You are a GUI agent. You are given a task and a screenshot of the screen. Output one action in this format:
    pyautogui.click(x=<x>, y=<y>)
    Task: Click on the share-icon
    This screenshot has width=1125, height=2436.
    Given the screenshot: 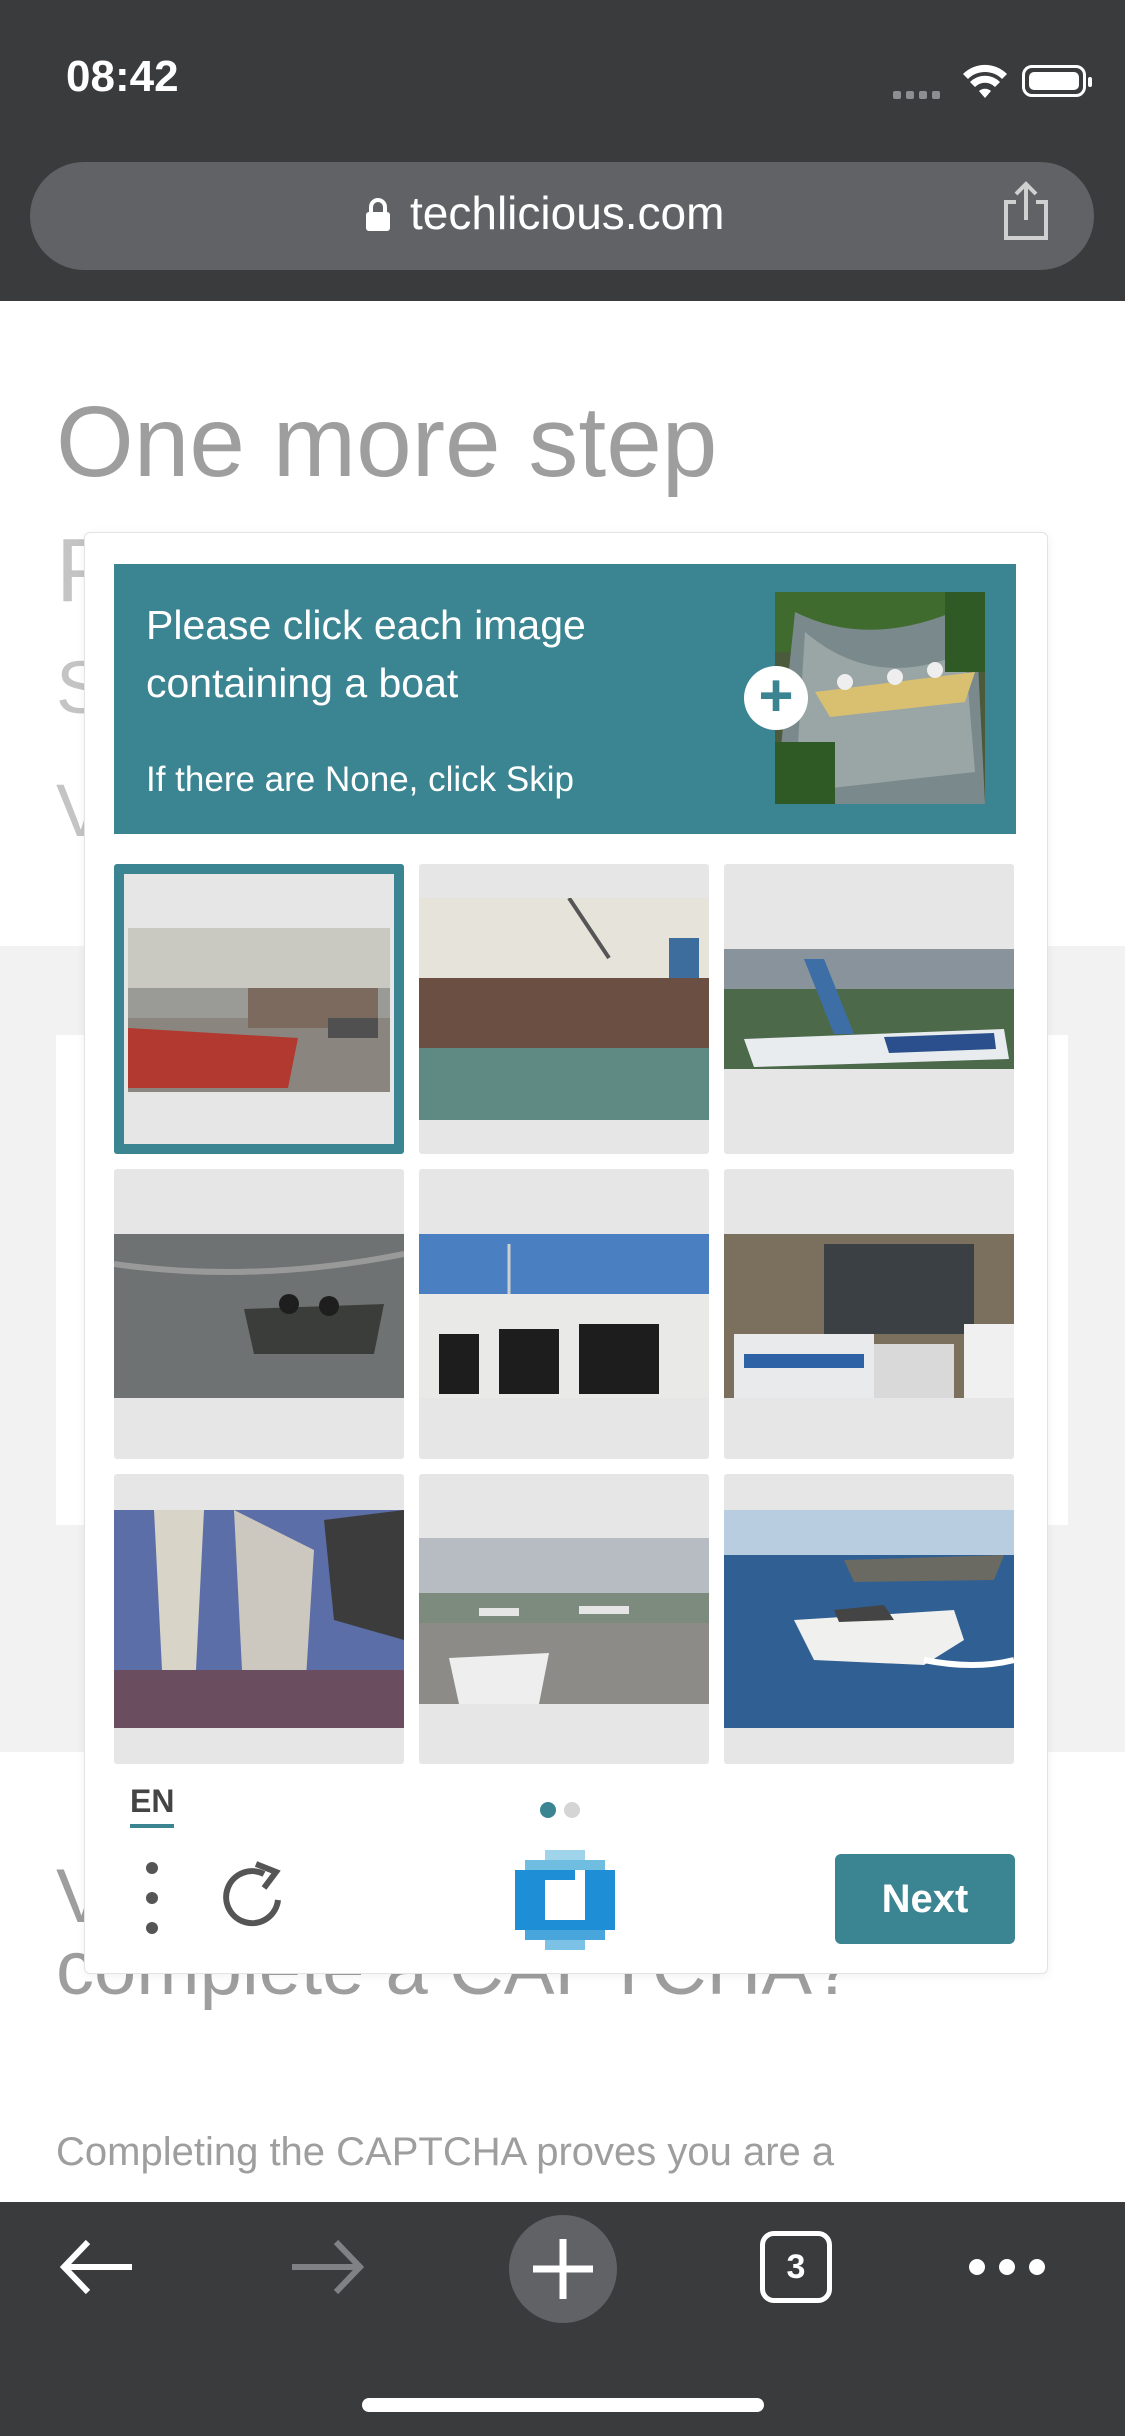 What is the action you would take?
    pyautogui.click(x=1026, y=211)
    